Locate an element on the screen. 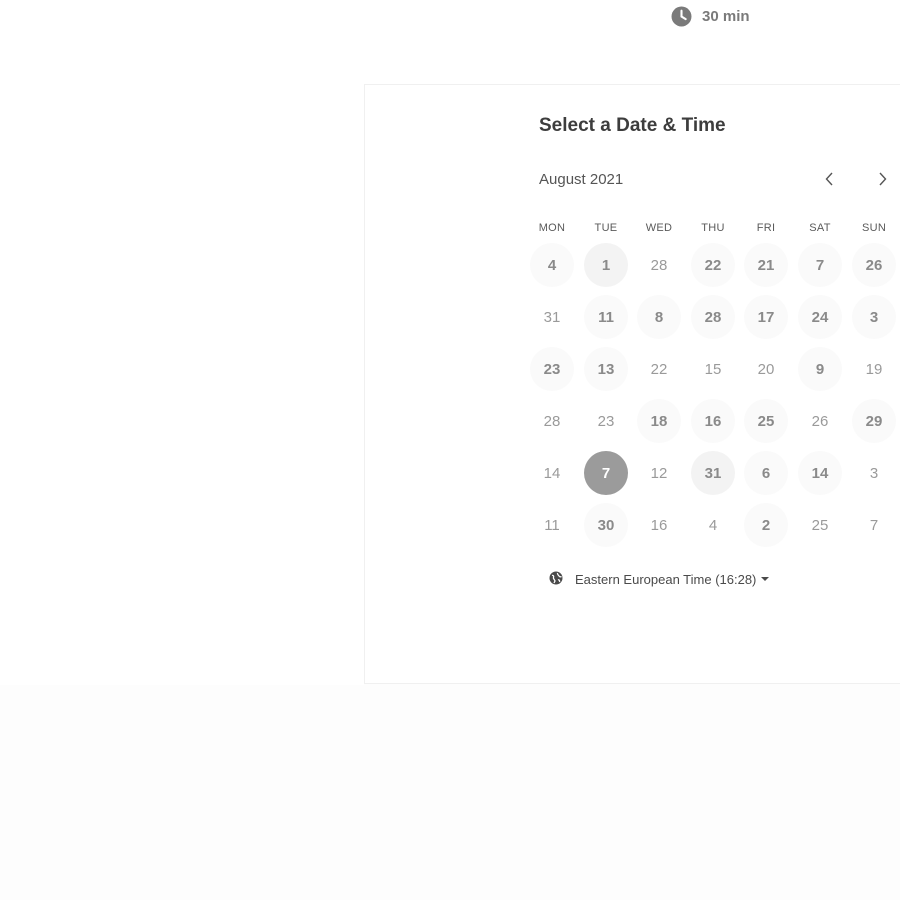  available-day-button: 21 is located at coordinates (766, 265).